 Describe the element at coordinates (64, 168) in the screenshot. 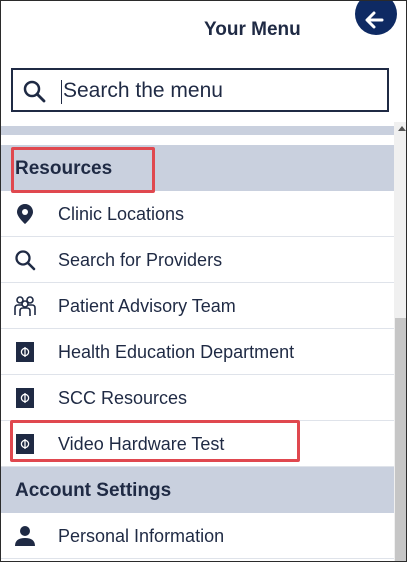

I see `section-title: Resources` at that location.